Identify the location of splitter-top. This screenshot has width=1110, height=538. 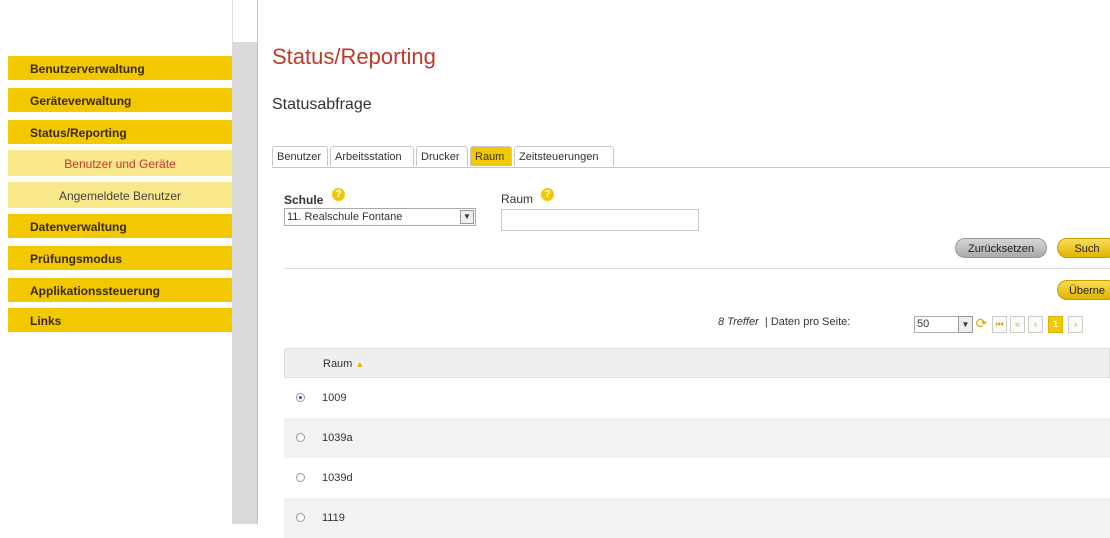
(245, 21).